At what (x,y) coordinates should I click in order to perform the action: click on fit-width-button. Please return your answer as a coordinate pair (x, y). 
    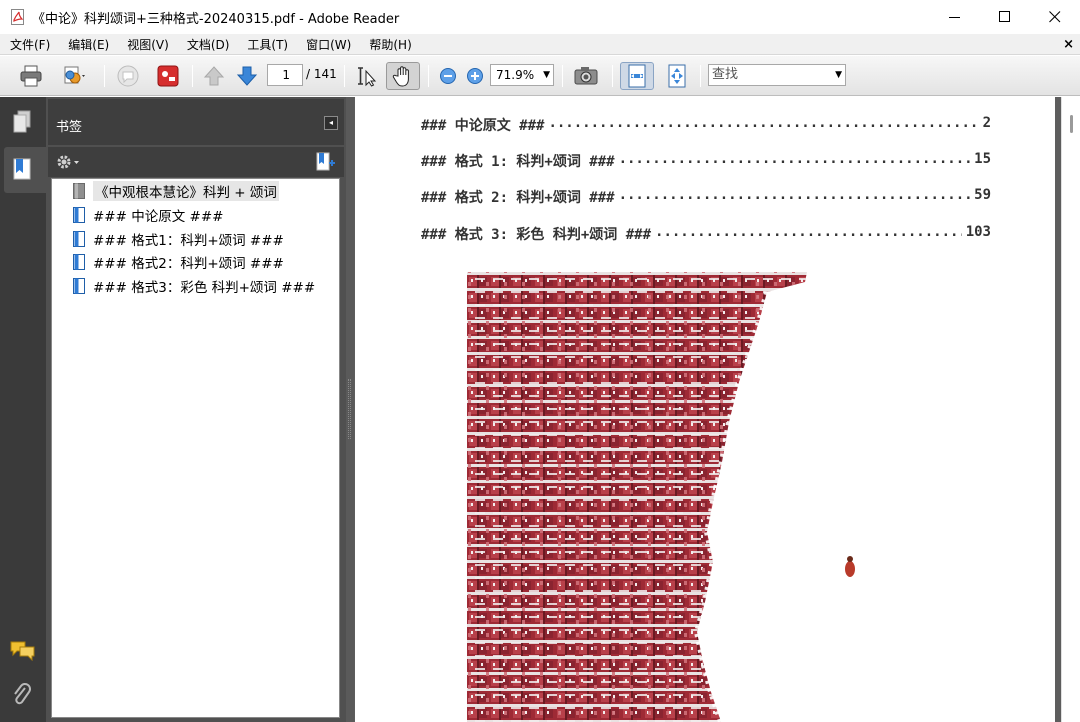
    Looking at the image, I should click on (637, 76).